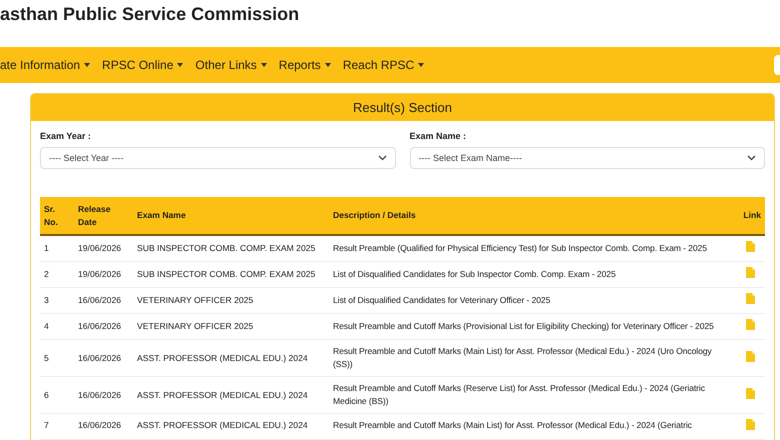  I want to click on nav-menu: ate Information, so click(45, 65).